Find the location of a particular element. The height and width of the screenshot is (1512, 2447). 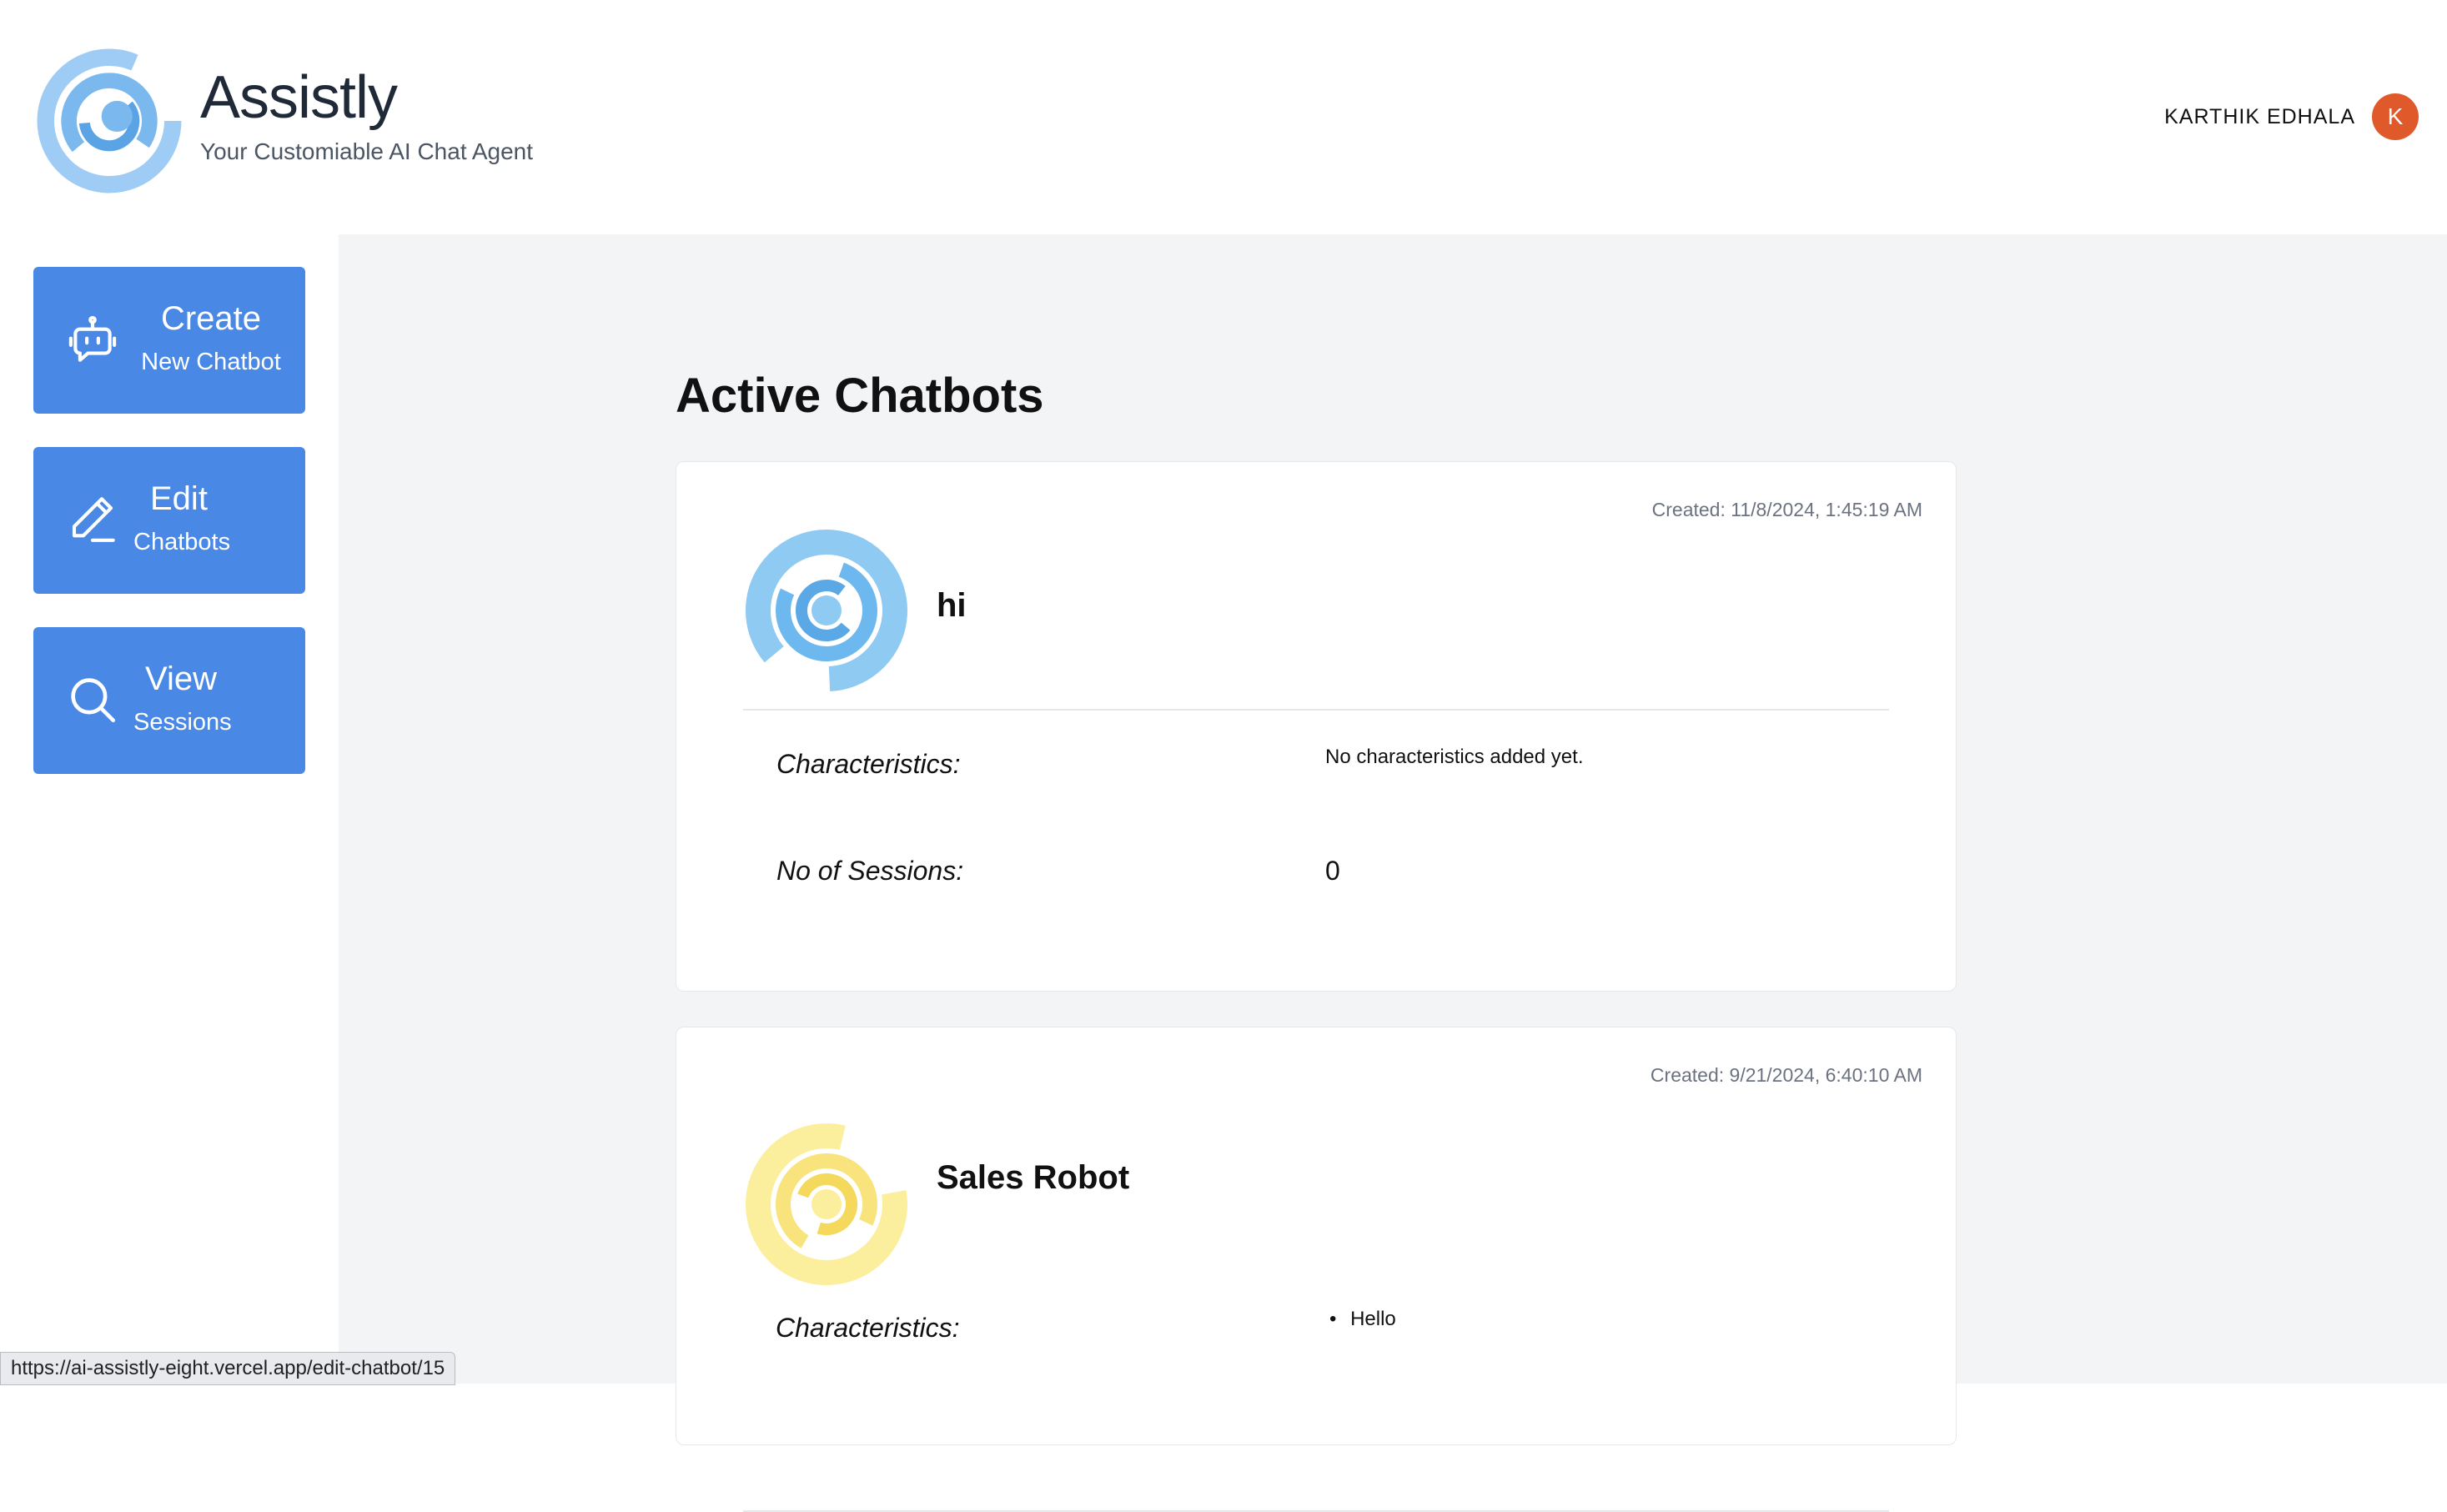

create-button-subtitle: New Chatbot is located at coordinates (211, 362).